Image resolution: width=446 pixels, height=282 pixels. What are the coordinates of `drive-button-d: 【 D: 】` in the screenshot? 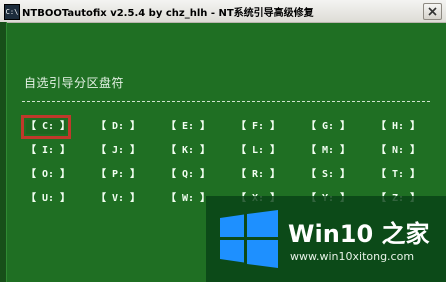 It's located at (118, 127).